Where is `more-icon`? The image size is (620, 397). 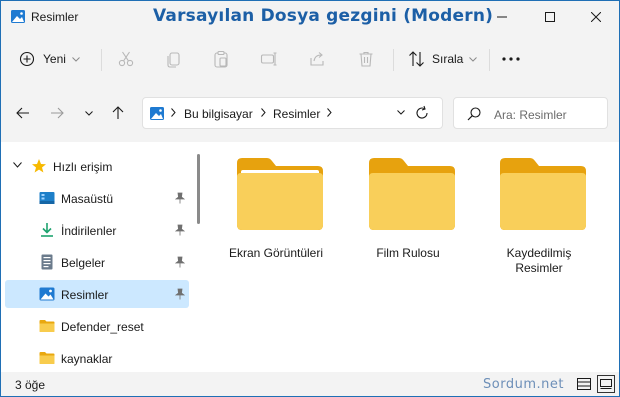
more-icon is located at coordinates (511, 59).